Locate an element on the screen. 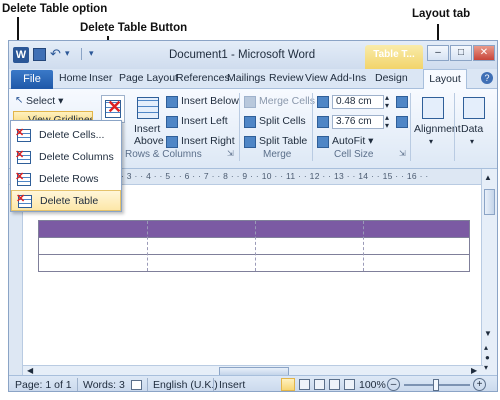  select-cursor-icon: ↖ is located at coordinates (19, 100).